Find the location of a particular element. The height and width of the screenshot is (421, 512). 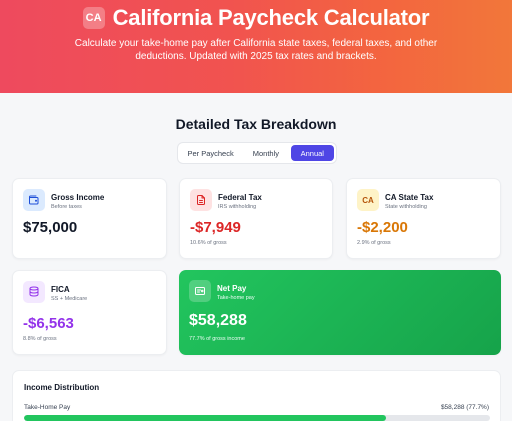

gross-income-label: Gross Income is located at coordinates (78, 197).